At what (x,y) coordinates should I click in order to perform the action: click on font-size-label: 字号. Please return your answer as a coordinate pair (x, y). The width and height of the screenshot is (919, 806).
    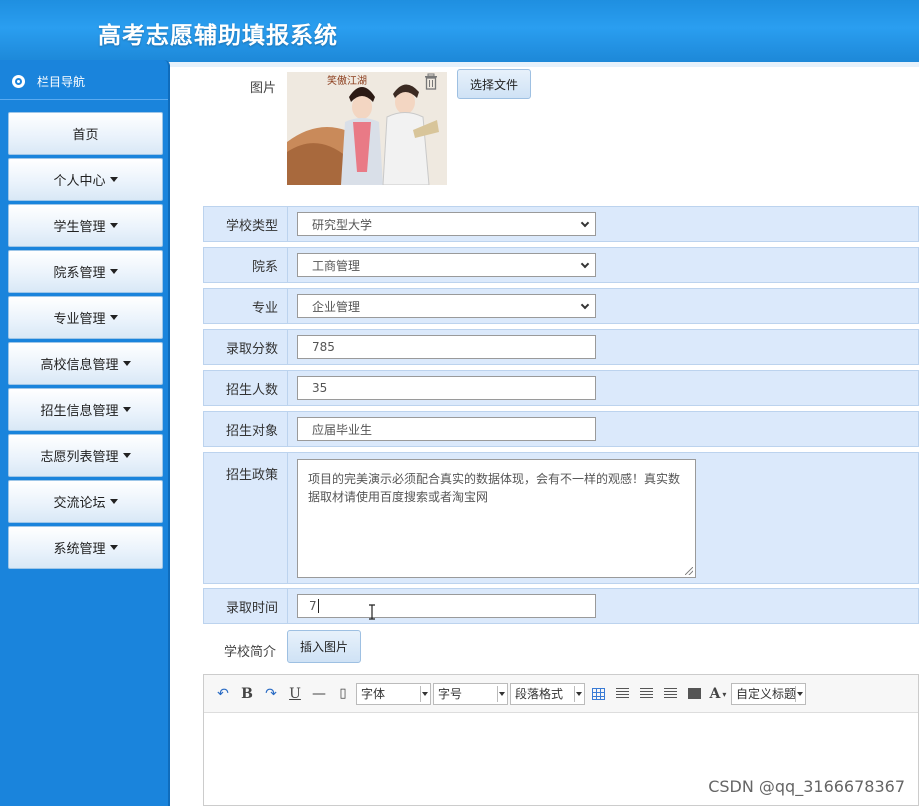
    Looking at the image, I should click on (450, 694).